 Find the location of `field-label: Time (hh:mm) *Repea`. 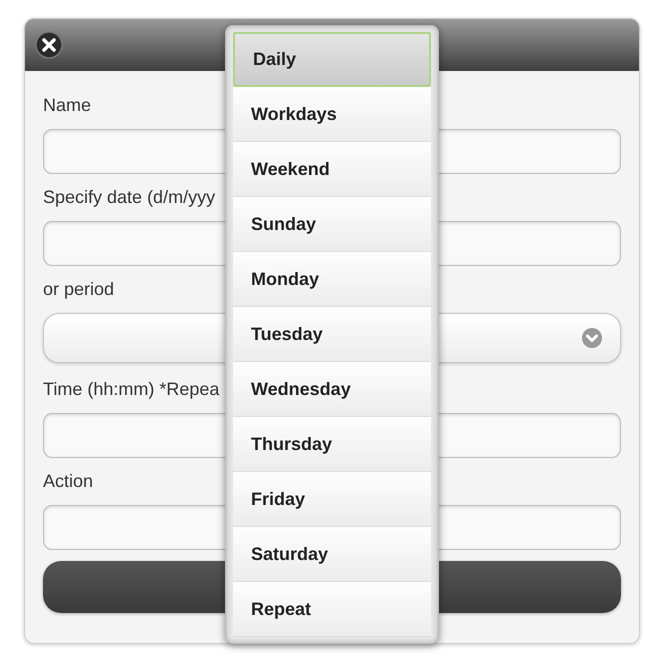

field-label: Time (hh:mm) *Repea is located at coordinates (131, 389).